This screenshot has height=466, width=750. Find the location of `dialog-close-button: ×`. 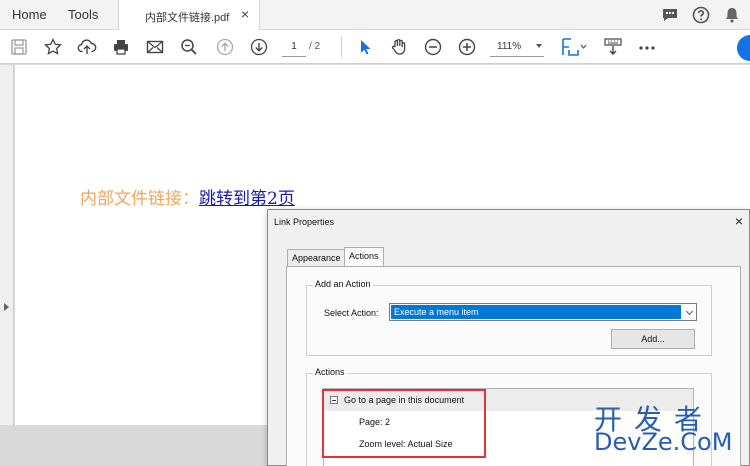

dialog-close-button: × is located at coordinates (739, 221).